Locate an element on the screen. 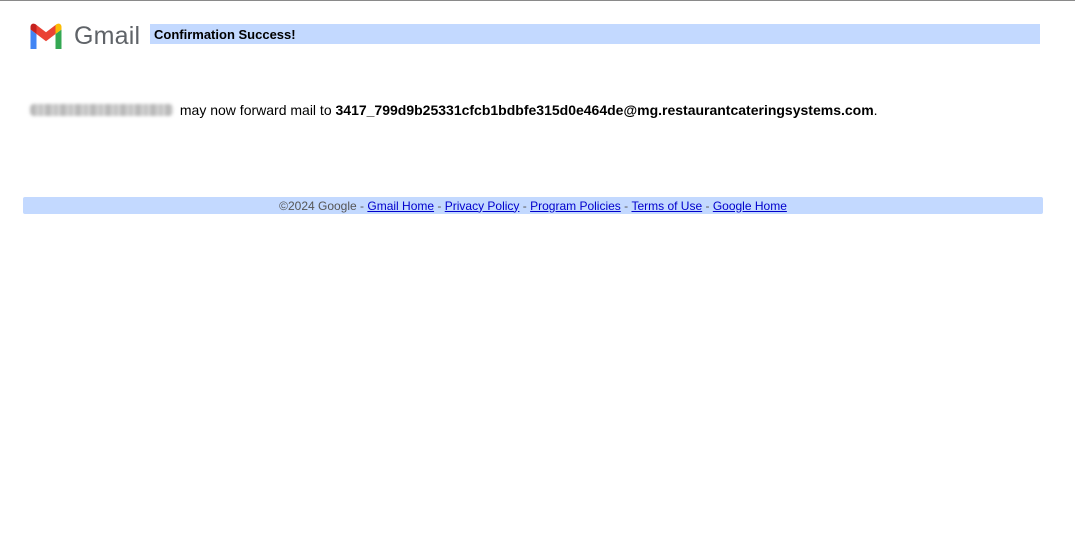  top-divider is located at coordinates (537, 0).